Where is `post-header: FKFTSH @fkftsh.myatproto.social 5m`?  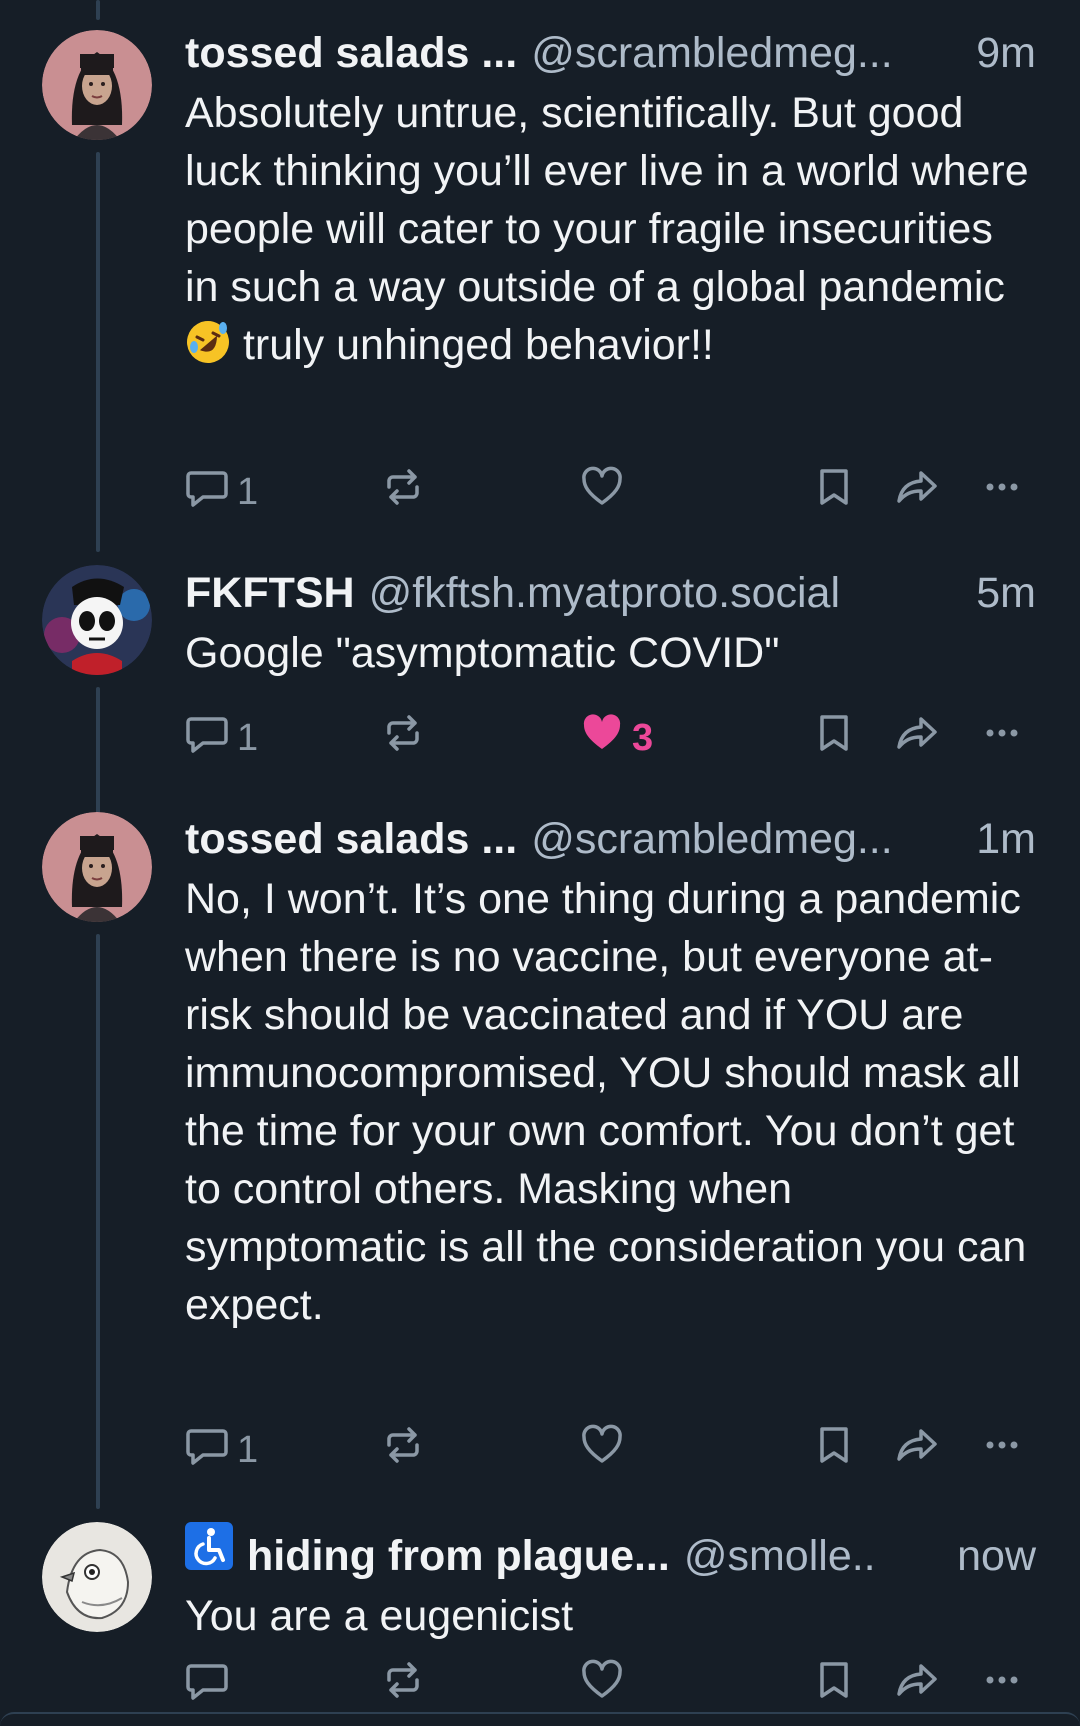
post-header: FKFTSH @fkftsh.myatproto.social 5m is located at coordinates (610, 593).